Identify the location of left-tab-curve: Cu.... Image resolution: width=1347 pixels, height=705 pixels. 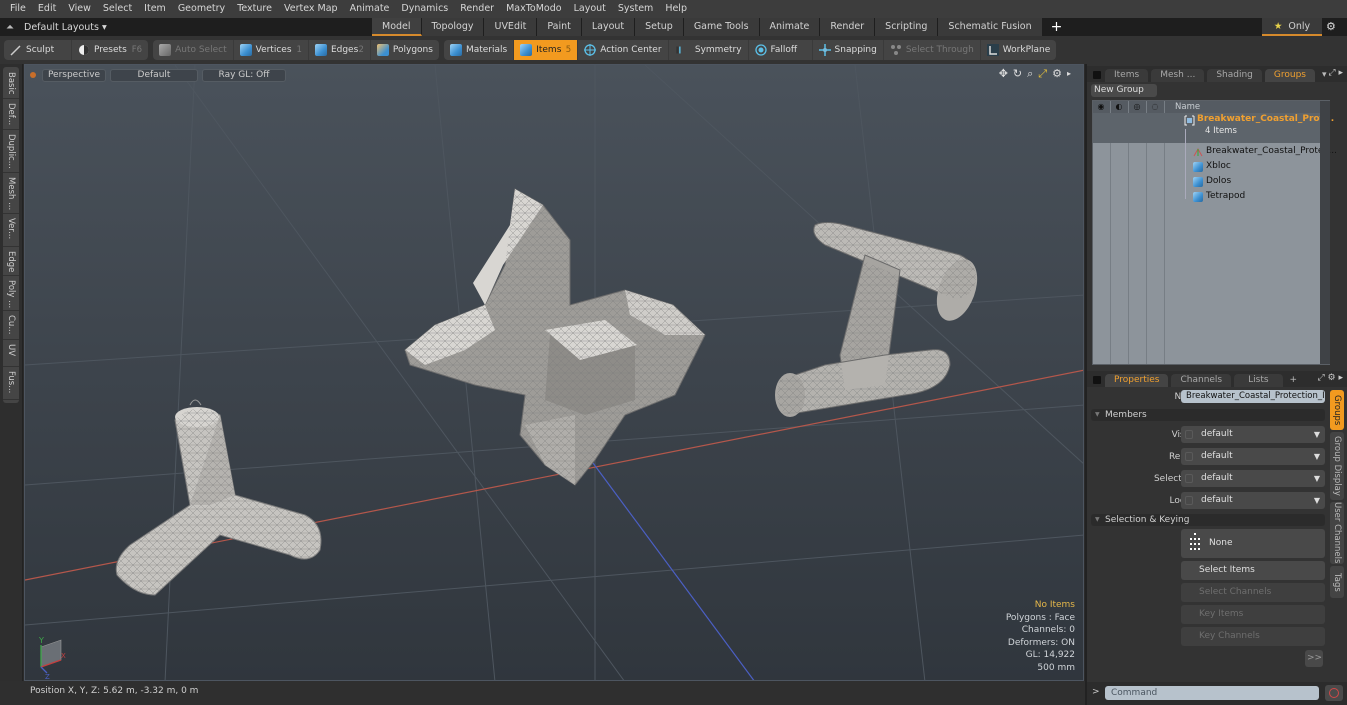
(11, 326).